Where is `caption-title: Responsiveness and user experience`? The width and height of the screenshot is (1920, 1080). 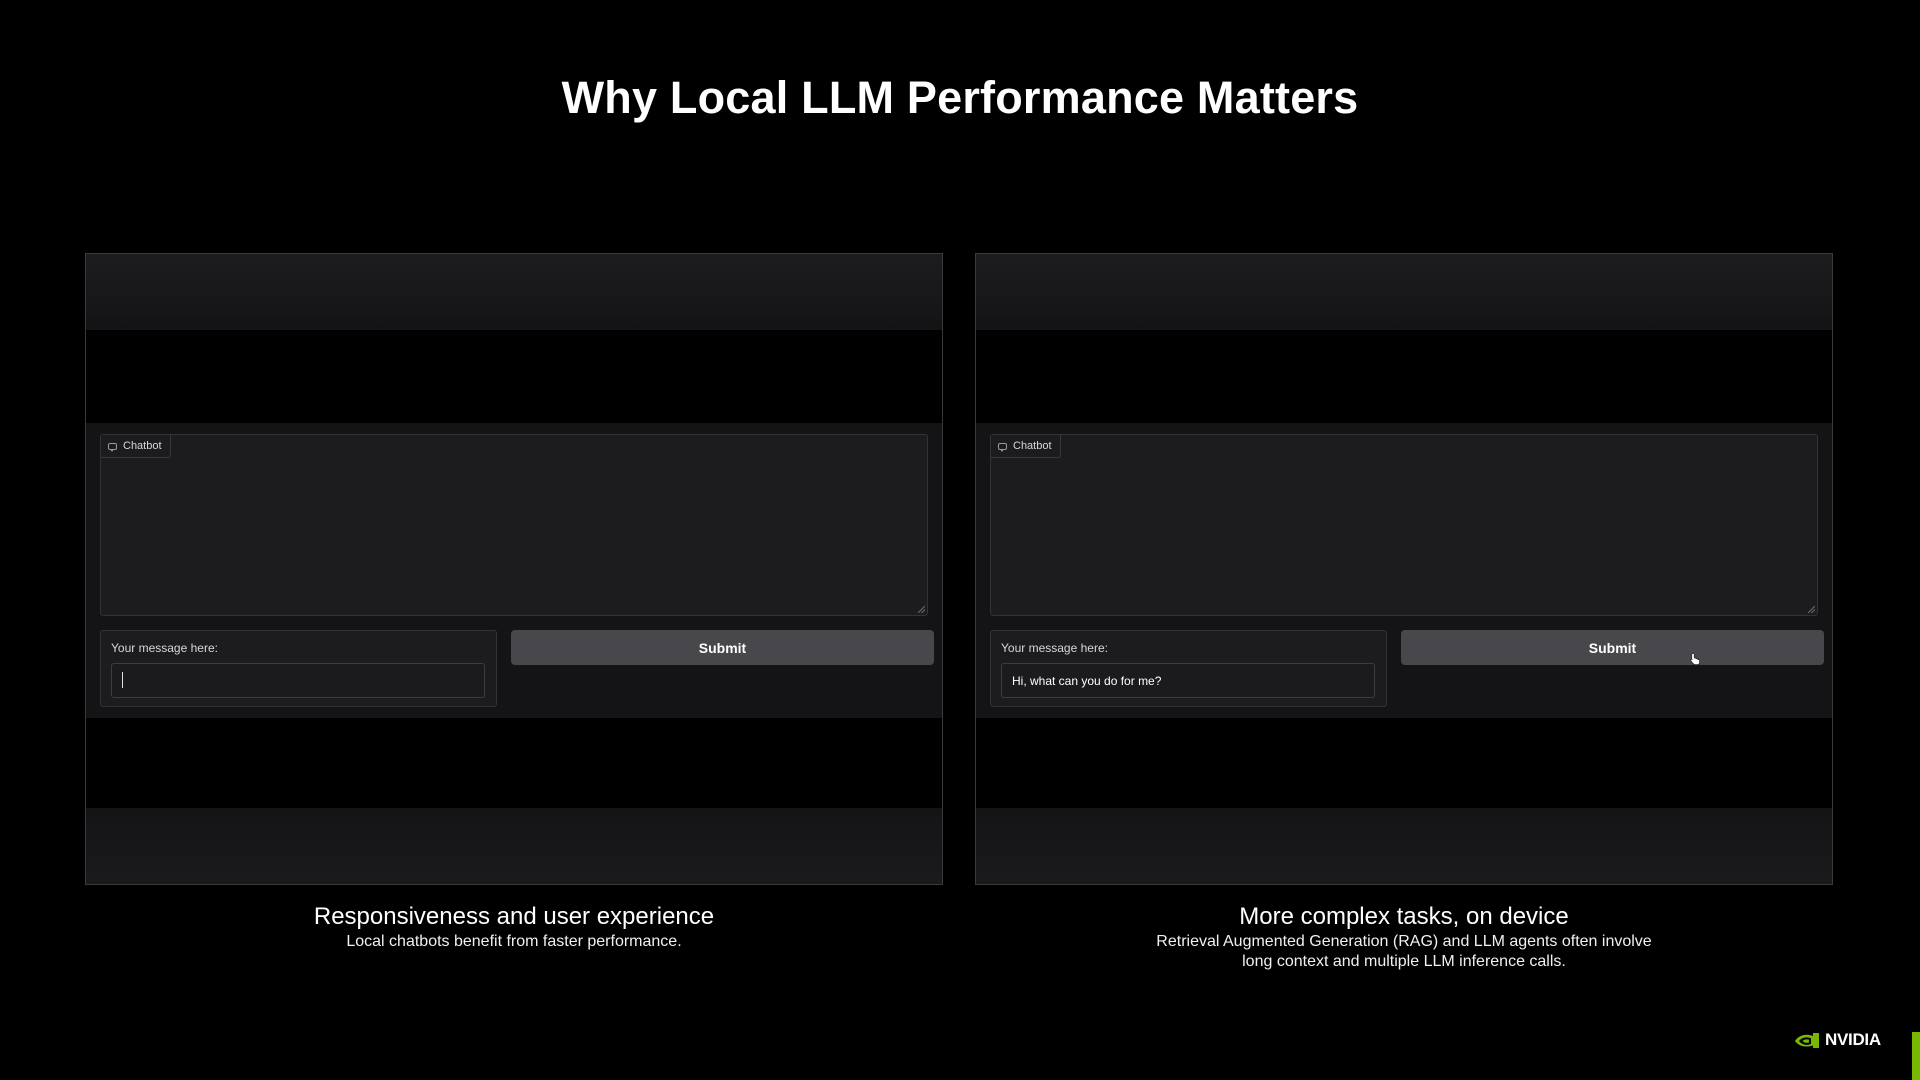 caption-title: Responsiveness and user experience is located at coordinates (514, 916).